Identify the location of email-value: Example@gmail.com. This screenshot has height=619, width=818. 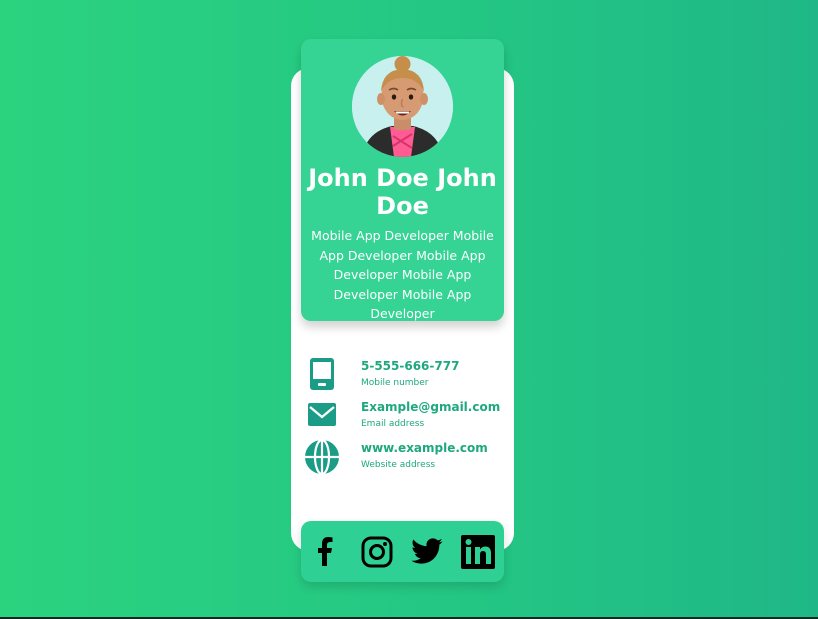
(430, 407).